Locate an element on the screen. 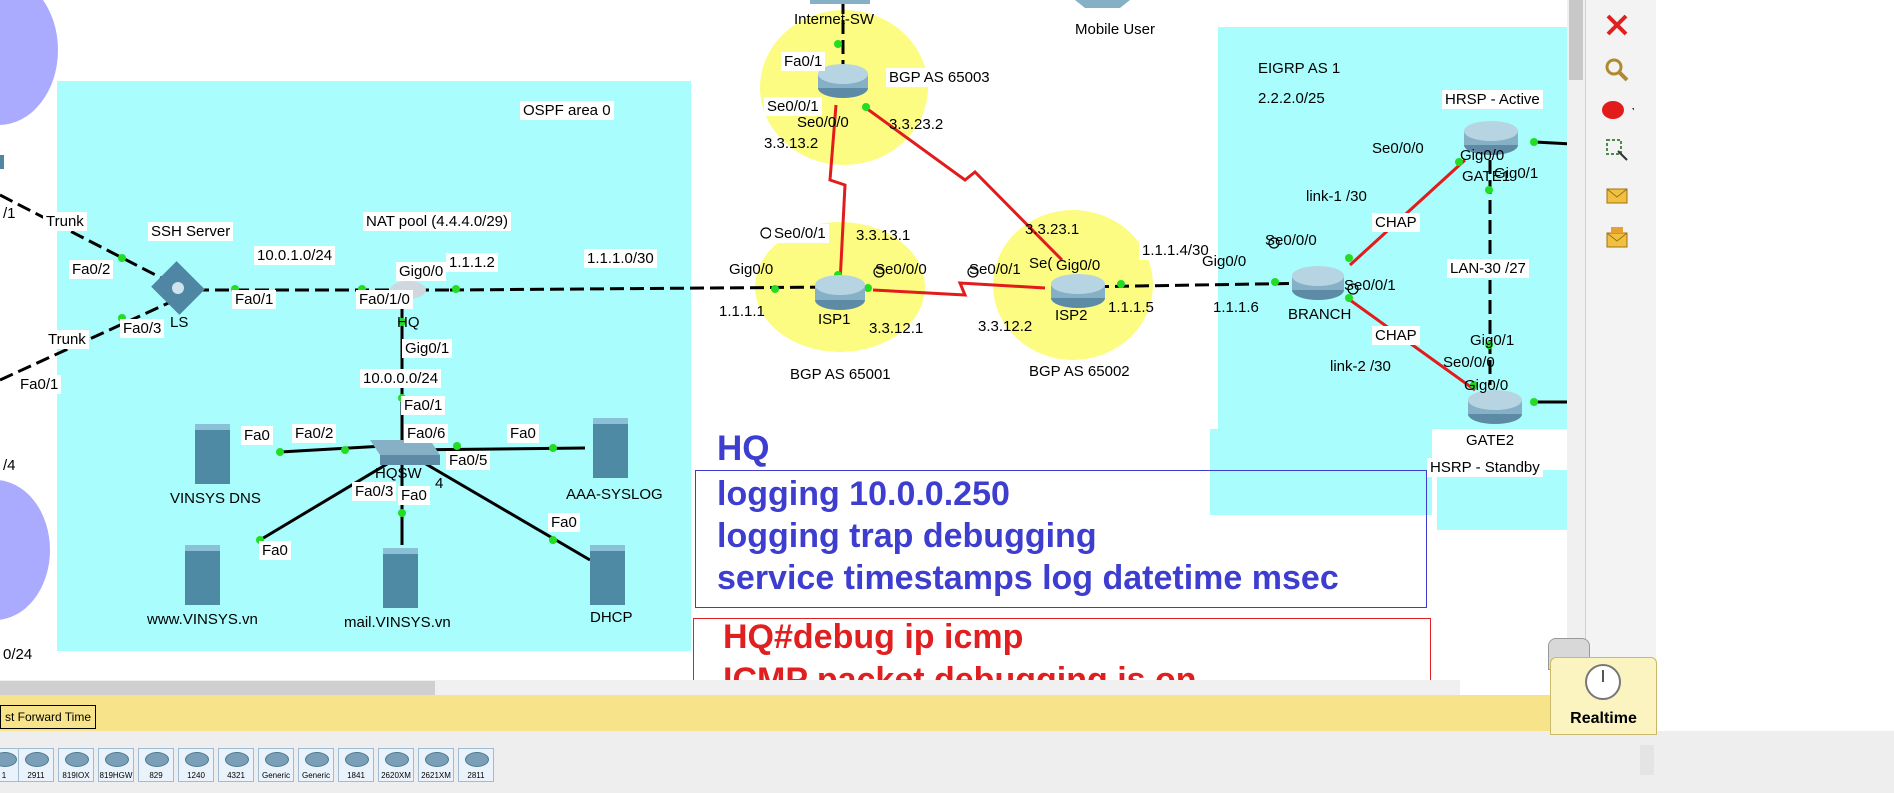  palette-device-generic-2: Generic is located at coordinates (316, 765).